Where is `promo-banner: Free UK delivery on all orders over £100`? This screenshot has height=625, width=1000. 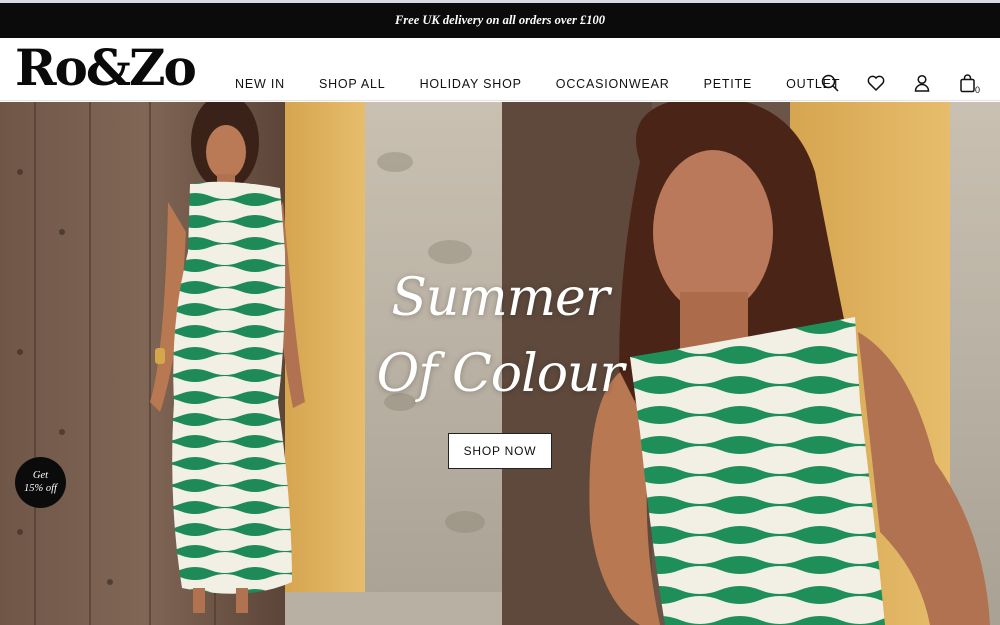 promo-banner: Free UK delivery on all orders over £100 is located at coordinates (500, 20).